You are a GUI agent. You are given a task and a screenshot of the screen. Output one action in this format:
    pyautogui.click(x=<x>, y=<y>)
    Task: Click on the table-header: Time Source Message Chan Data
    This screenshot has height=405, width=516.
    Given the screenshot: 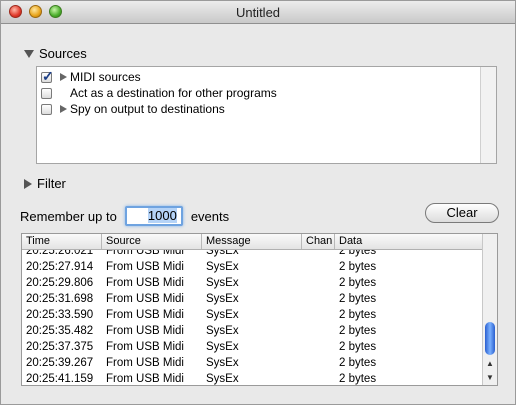 What is the action you would take?
    pyautogui.click(x=253, y=242)
    